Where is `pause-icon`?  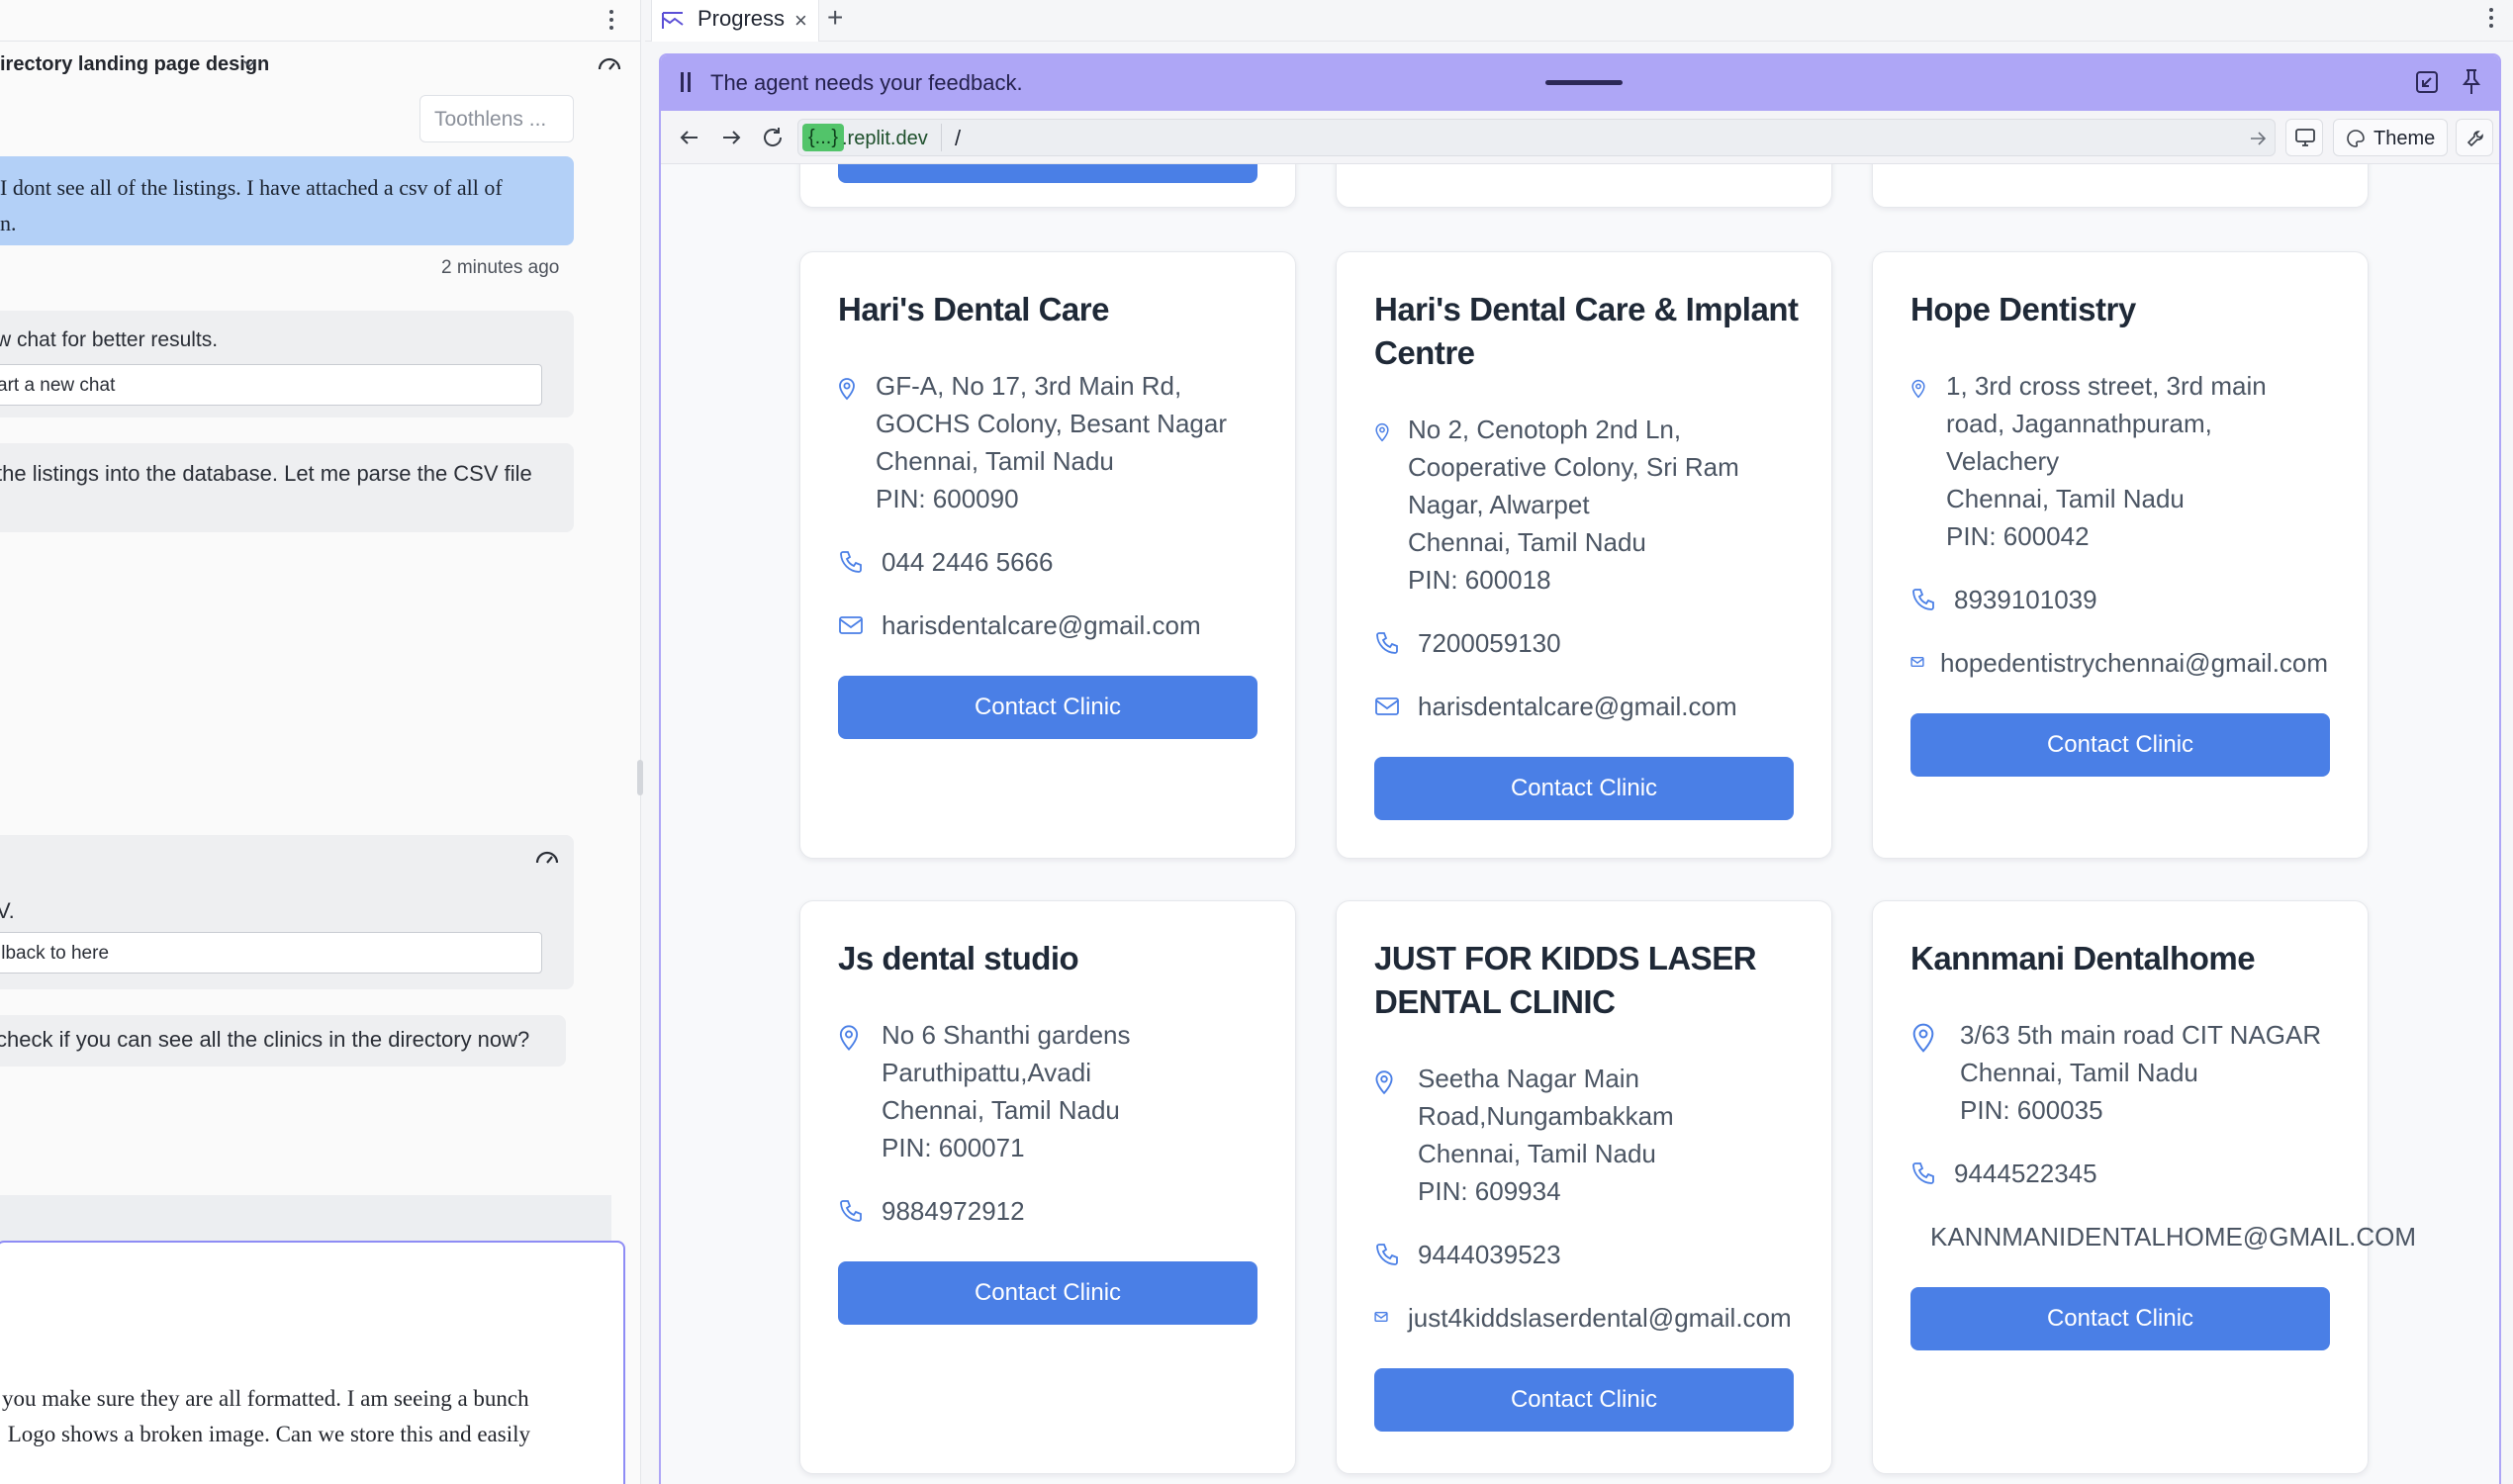 pause-icon is located at coordinates (686, 82).